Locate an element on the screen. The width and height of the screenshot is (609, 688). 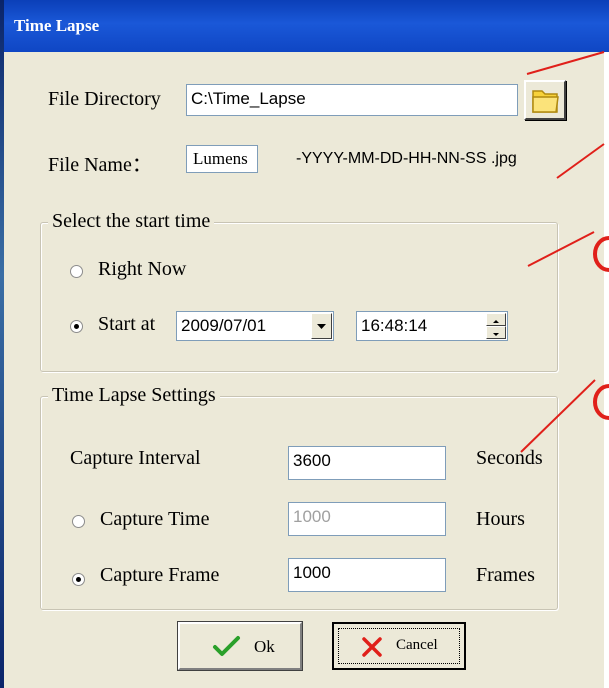
capture-time-label: Capture Time is located at coordinates (154, 519).